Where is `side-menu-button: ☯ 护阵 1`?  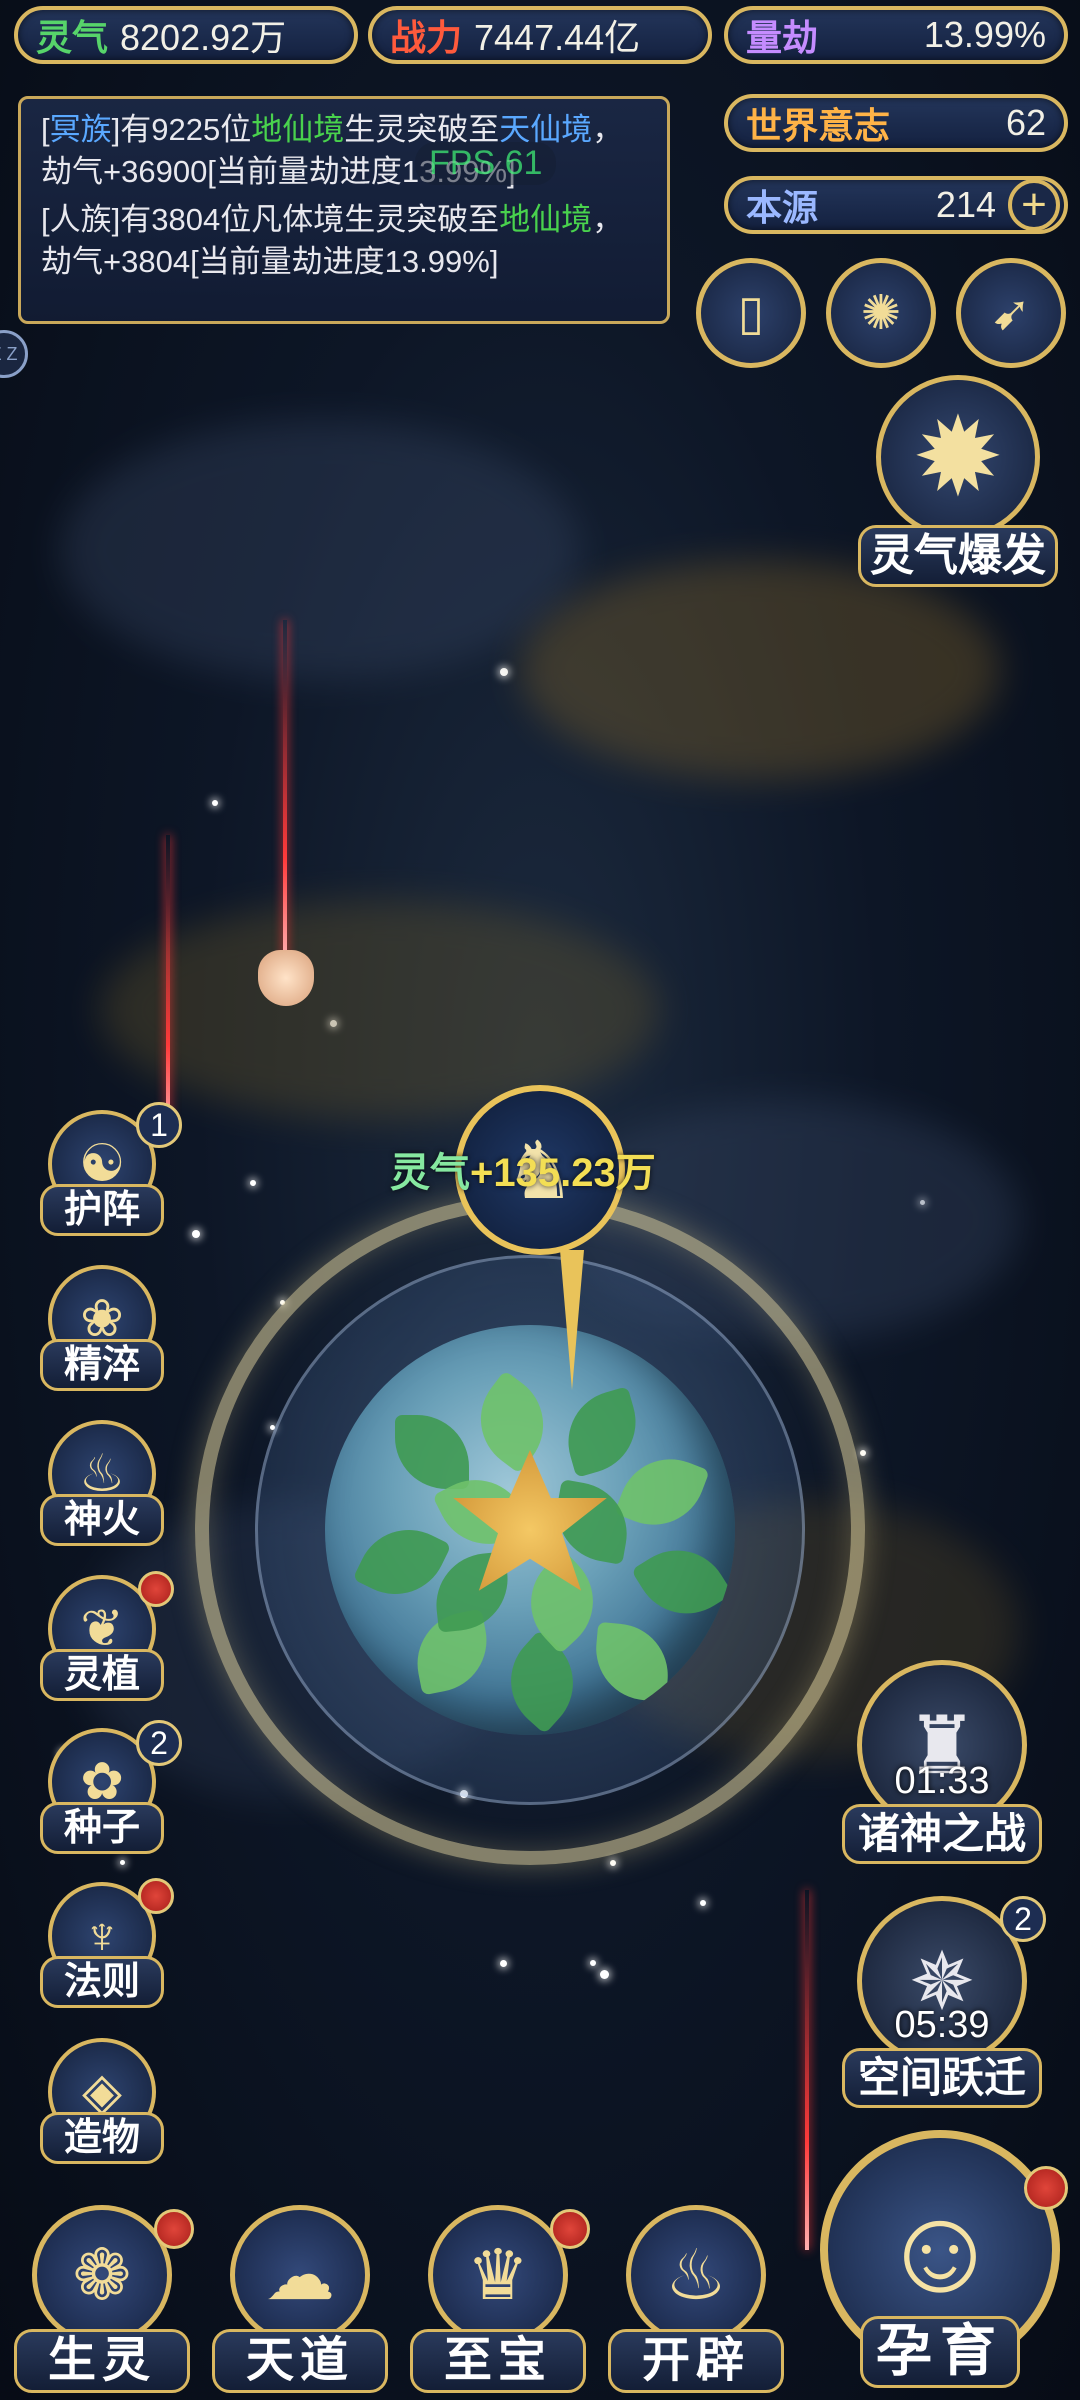 side-menu-button: ☯ 护阵 1 is located at coordinates (111, 1171).